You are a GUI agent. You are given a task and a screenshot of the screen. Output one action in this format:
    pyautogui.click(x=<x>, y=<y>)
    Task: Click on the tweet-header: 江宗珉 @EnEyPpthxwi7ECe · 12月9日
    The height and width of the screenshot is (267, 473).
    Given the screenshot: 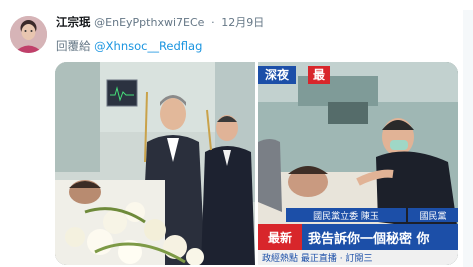 What is the action you would take?
    pyautogui.click(x=160, y=22)
    